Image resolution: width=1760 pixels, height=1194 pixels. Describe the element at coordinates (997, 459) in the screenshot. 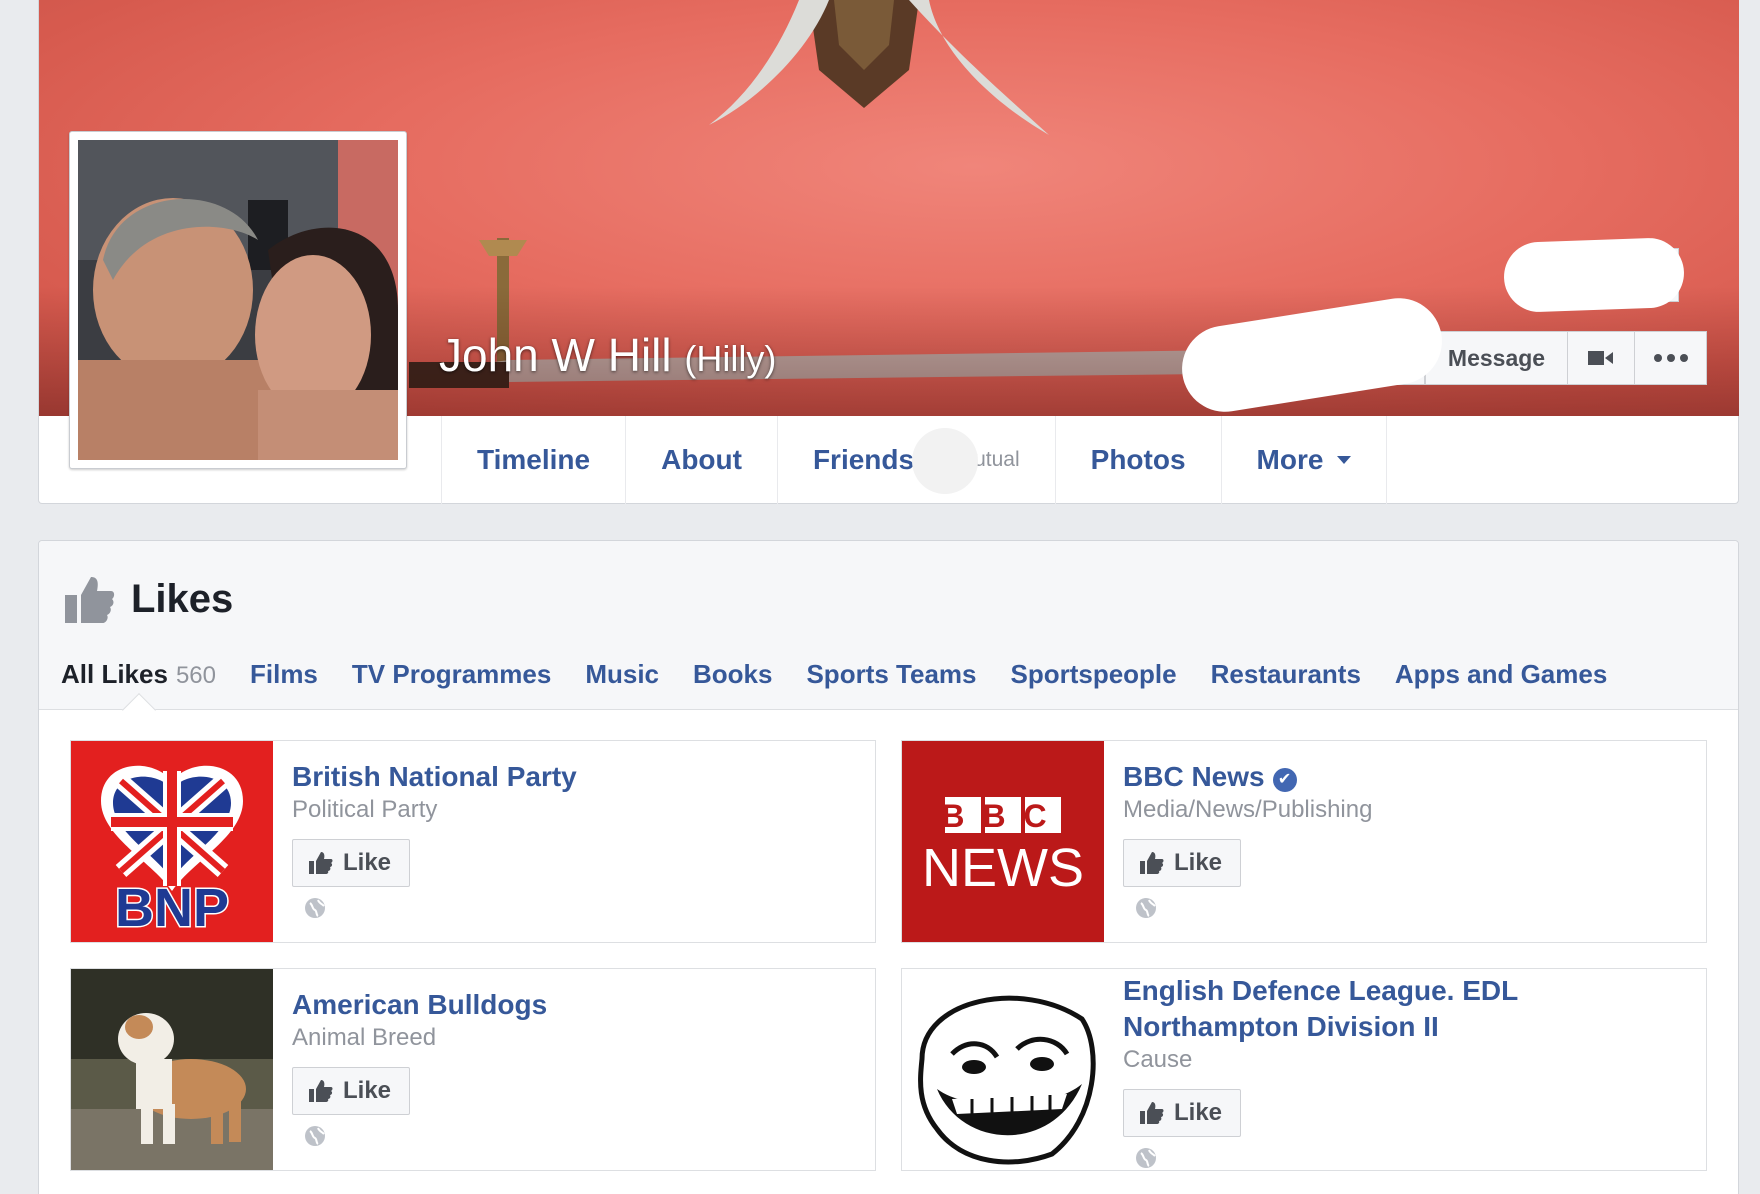

I see `mutual-friends-count: utual` at that location.